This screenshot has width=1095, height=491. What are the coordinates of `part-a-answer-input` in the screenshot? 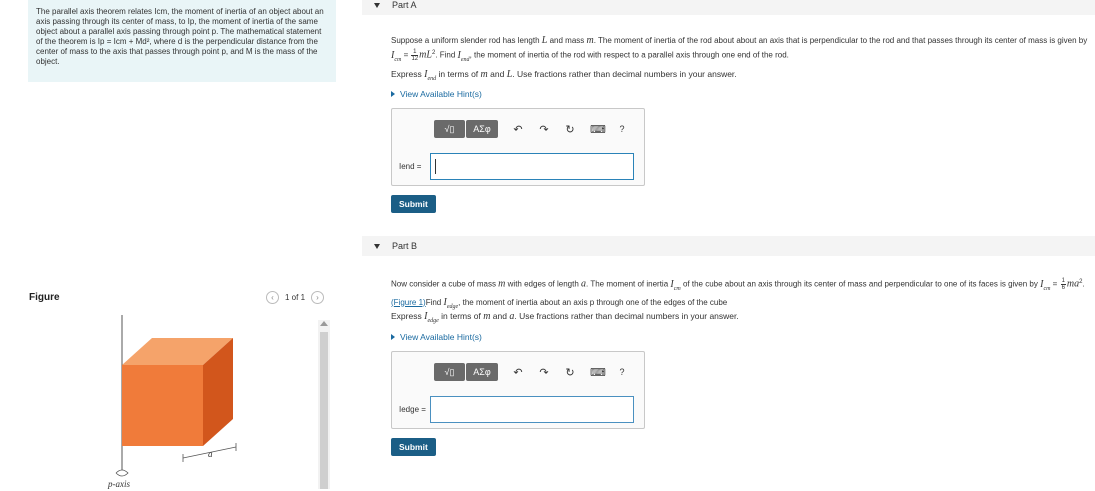 It's located at (532, 166).